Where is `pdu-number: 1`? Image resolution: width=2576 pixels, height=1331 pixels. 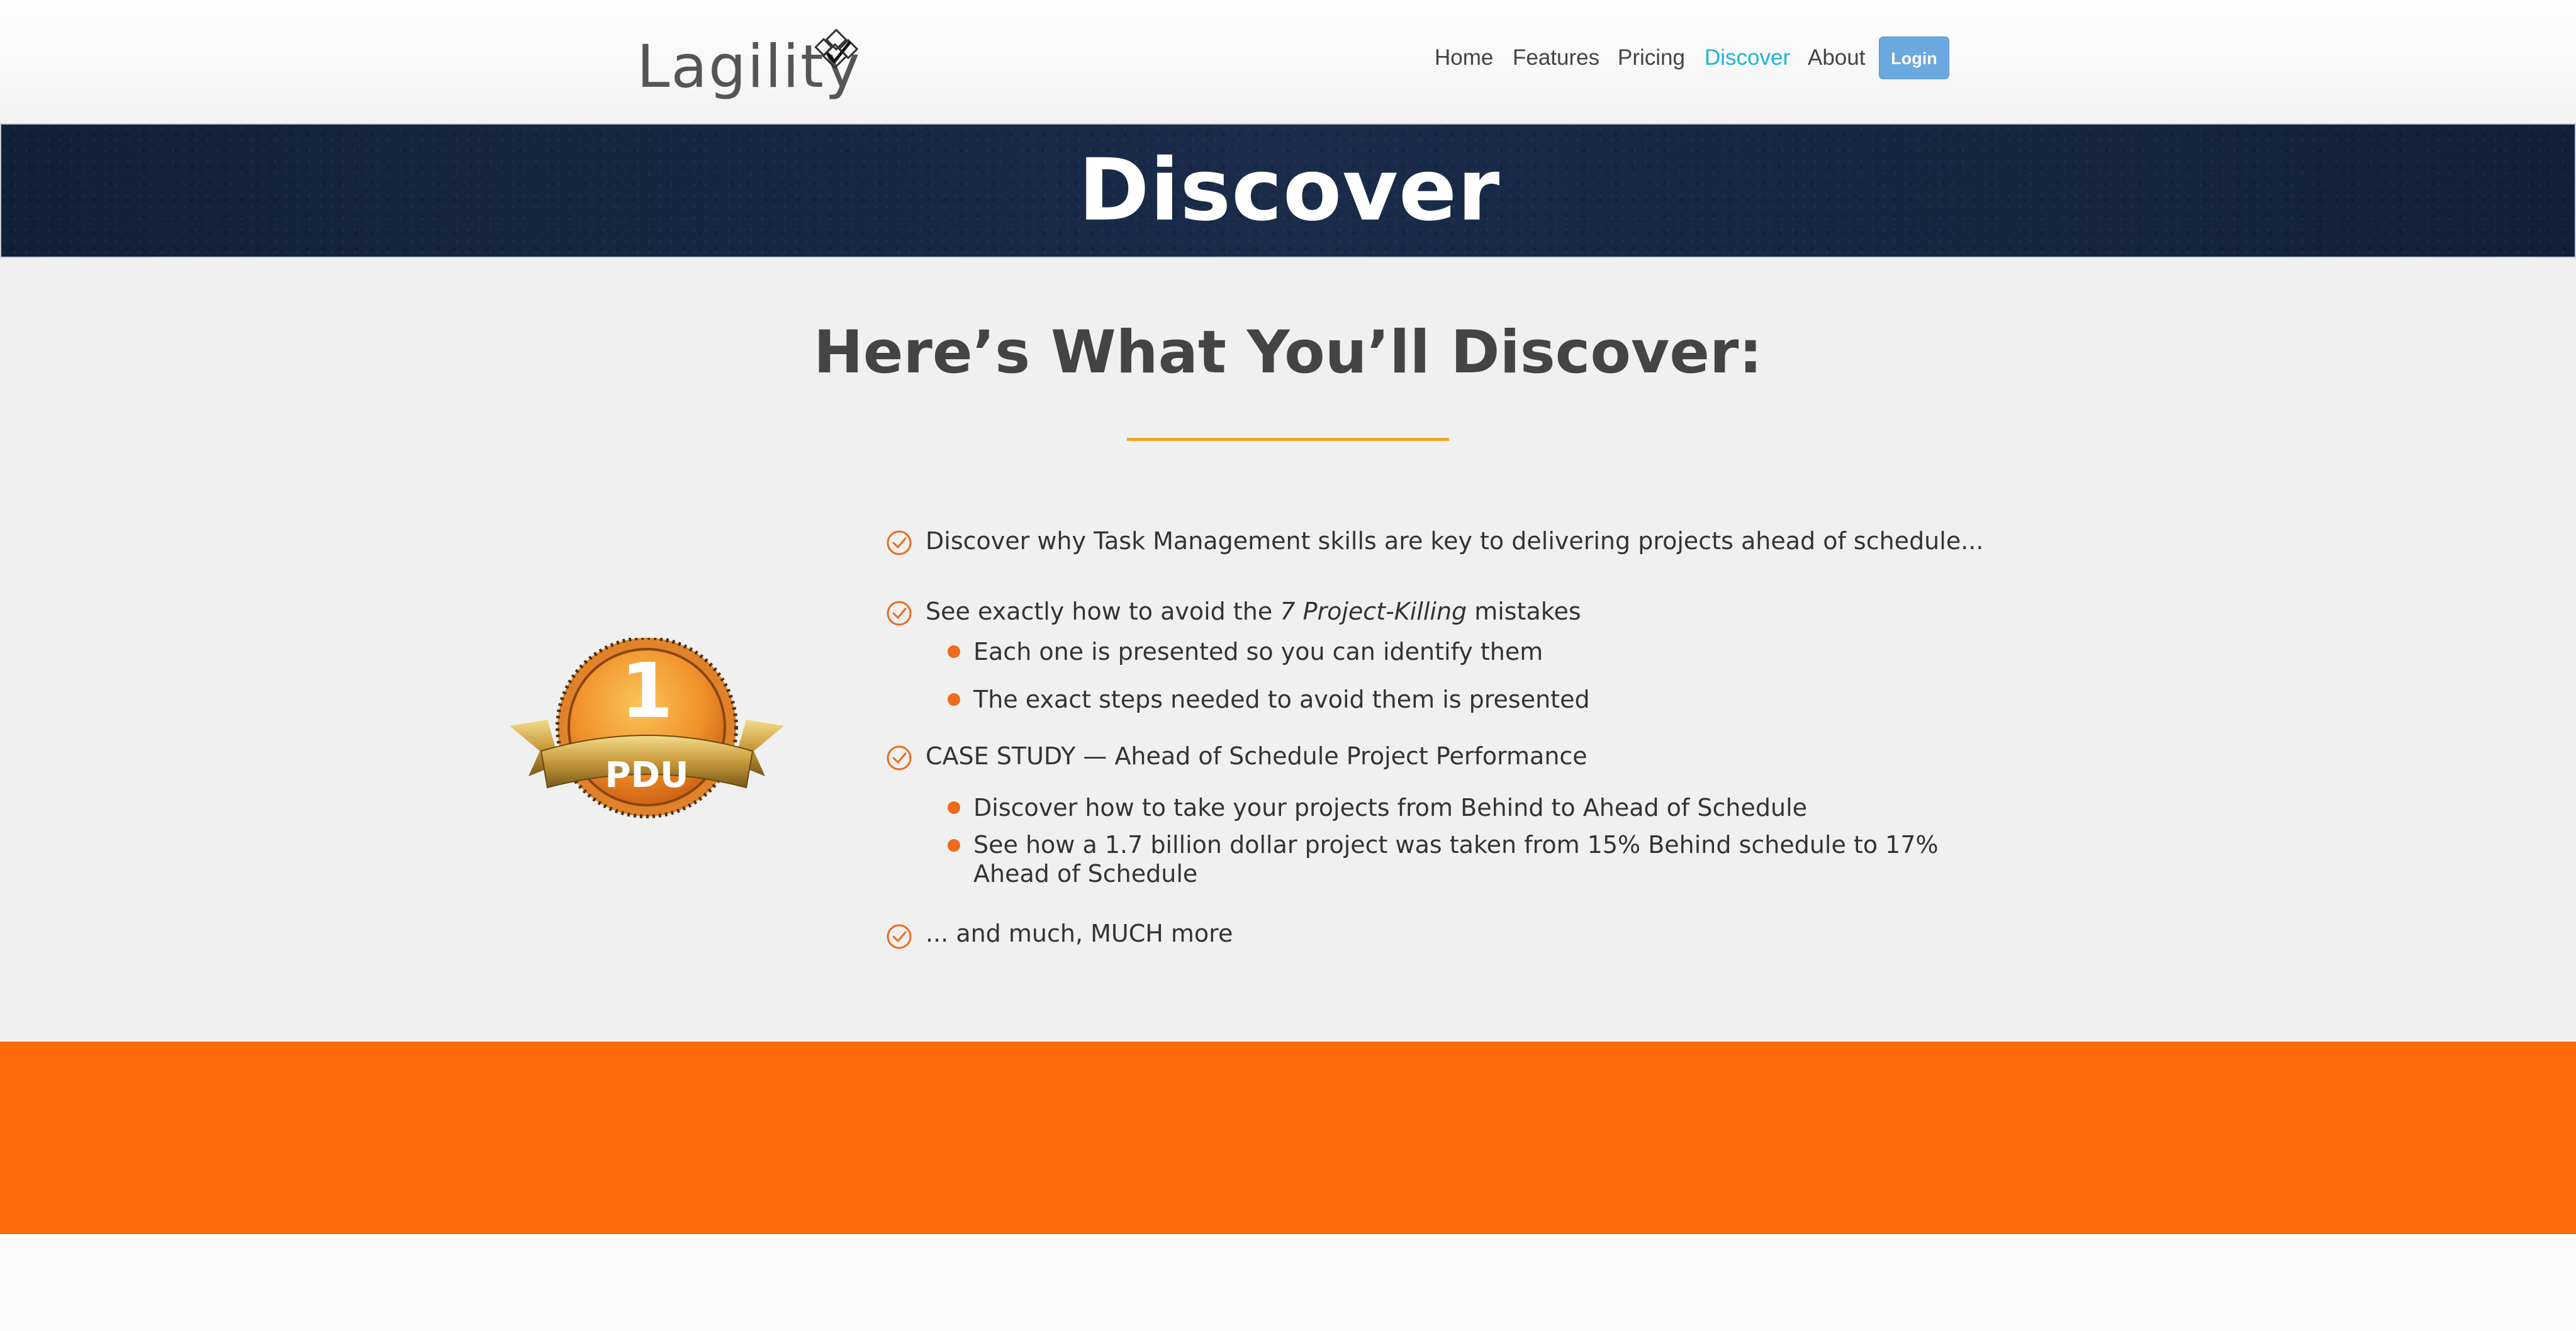 pdu-number: 1 is located at coordinates (646, 691).